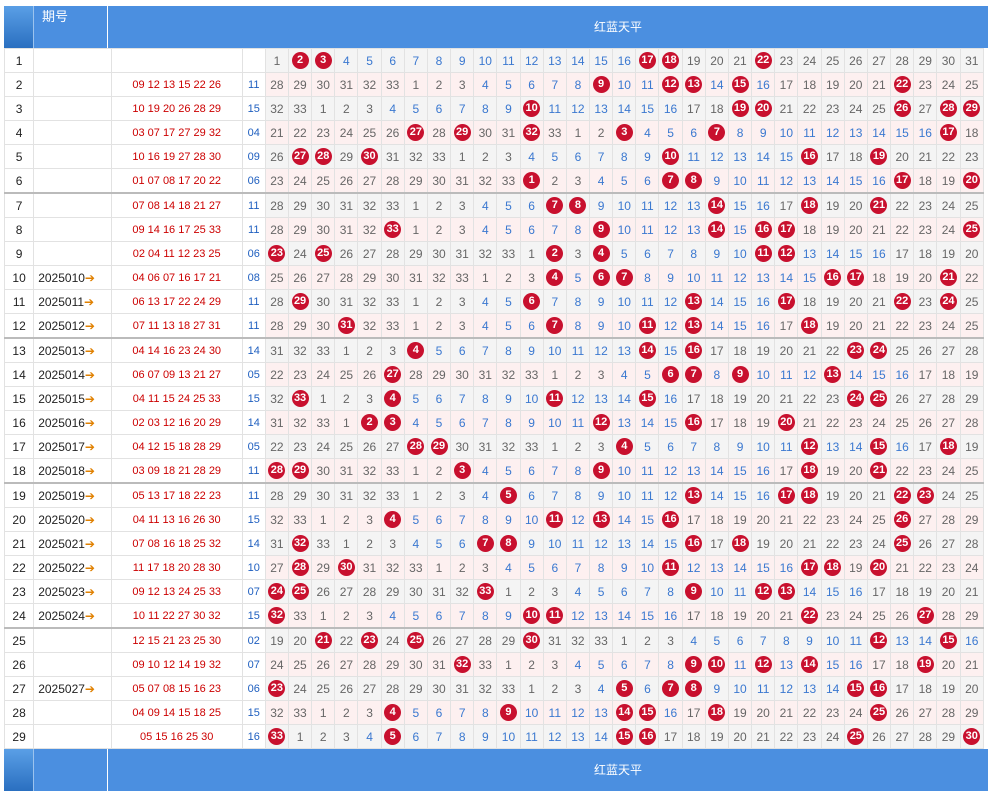 The height and width of the screenshot is (794, 988). I want to click on hit-ball: 7, so click(671, 688).